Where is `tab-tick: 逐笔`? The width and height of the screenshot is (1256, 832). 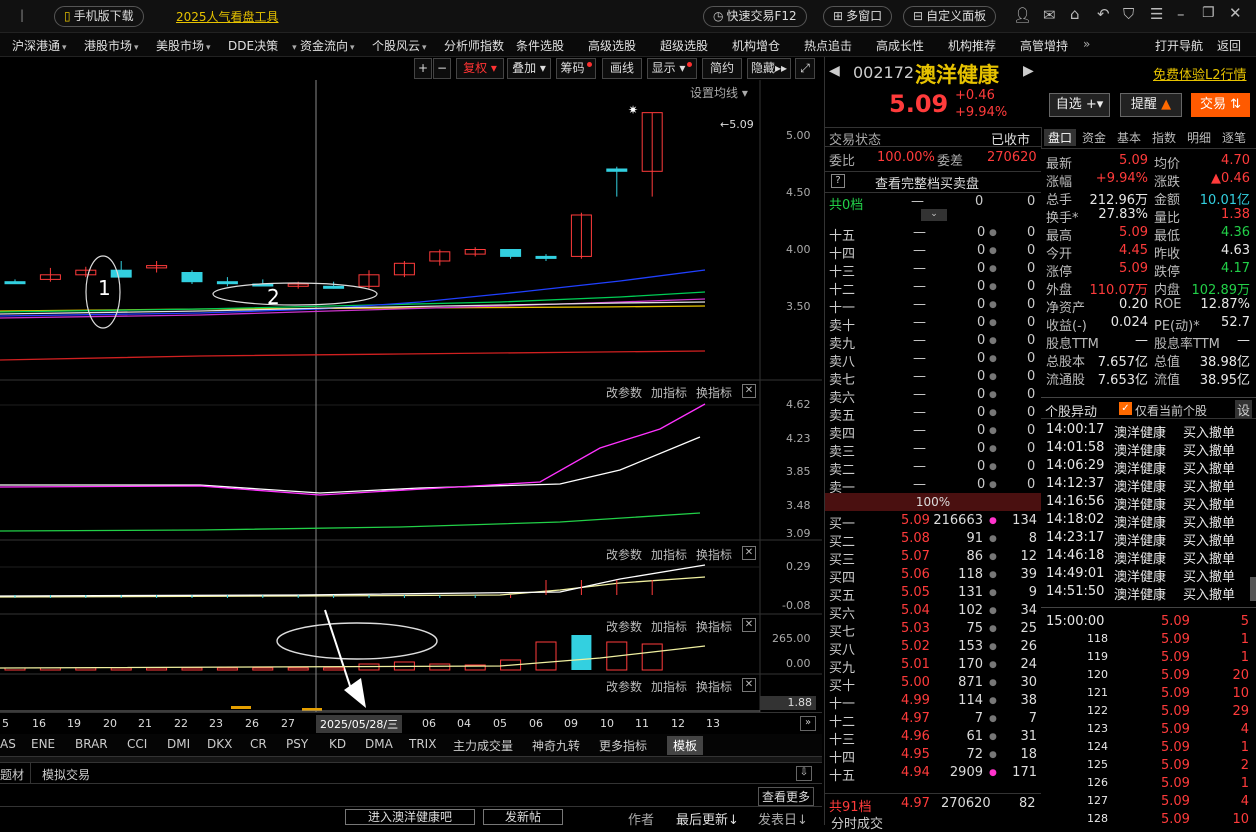
tab-tick: 逐笔 is located at coordinates (1234, 137).